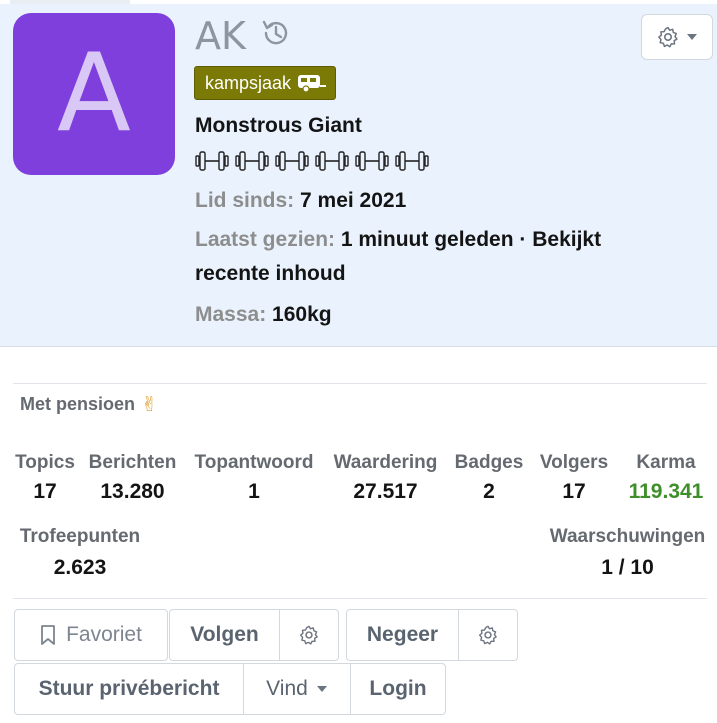 This screenshot has width=717, height=723. Describe the element at coordinates (254, 462) in the screenshot. I see `stat-label: Topantwoord` at that location.